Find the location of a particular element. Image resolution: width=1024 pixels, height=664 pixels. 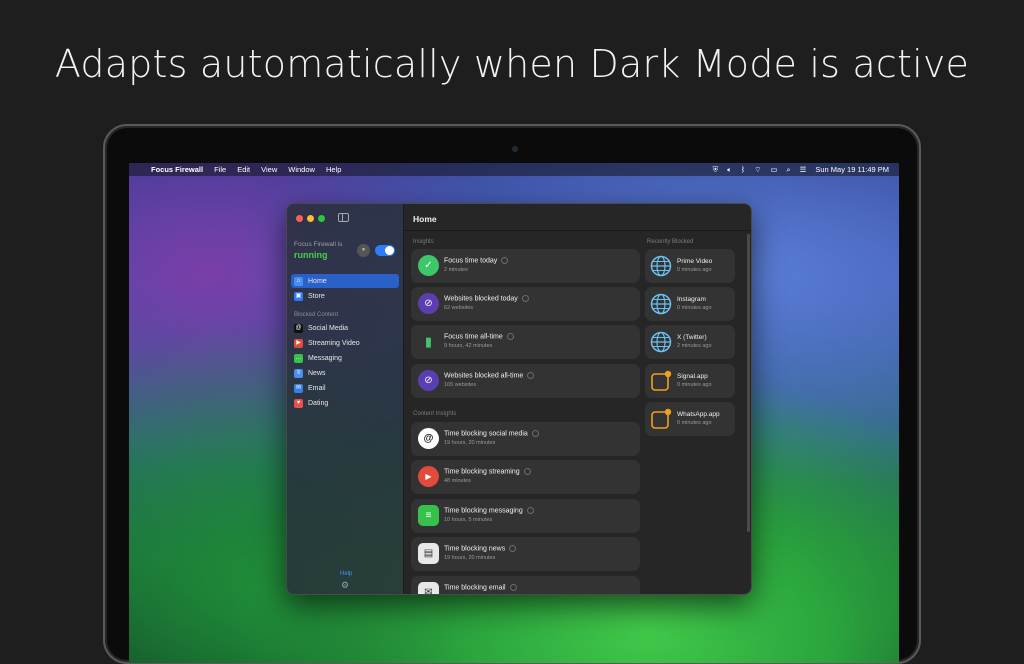

newspaper-icon: ≡ is located at coordinates (298, 373).